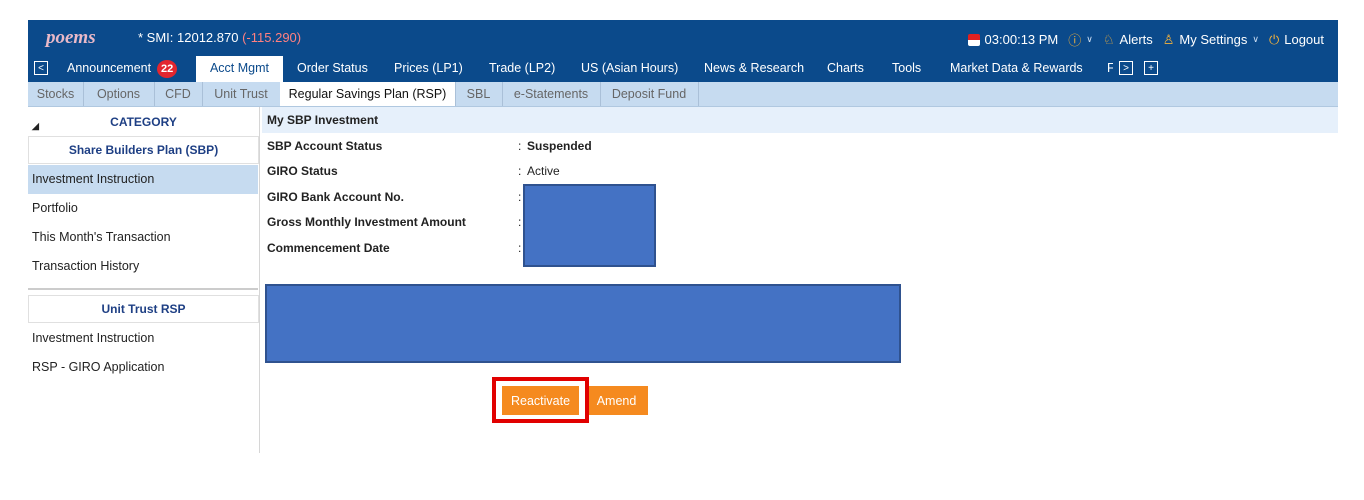 The height and width of the screenshot is (500, 1364). I want to click on tab-label: News & Research, so click(754, 68).